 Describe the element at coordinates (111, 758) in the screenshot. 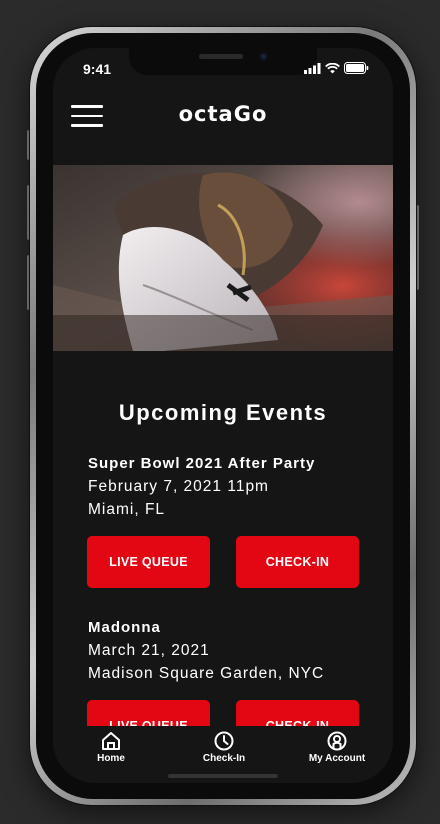

I see `tab-label: Home` at that location.